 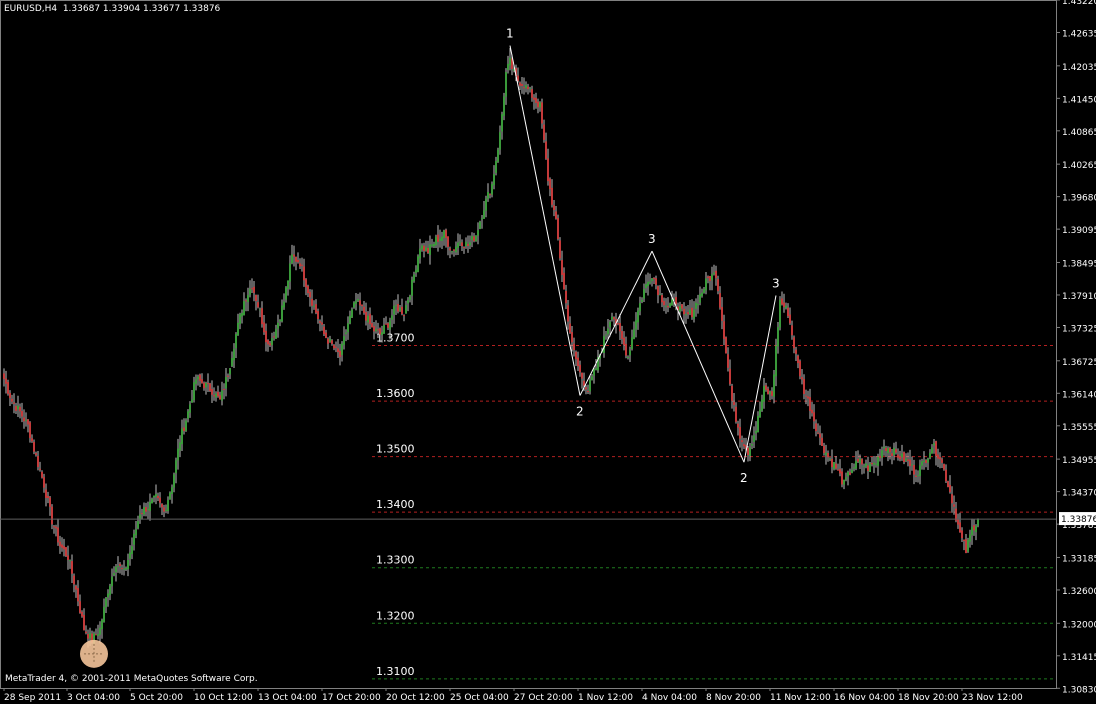 I want to click on x-tick-label: 18 Nov 20:00, so click(x=928, y=698).